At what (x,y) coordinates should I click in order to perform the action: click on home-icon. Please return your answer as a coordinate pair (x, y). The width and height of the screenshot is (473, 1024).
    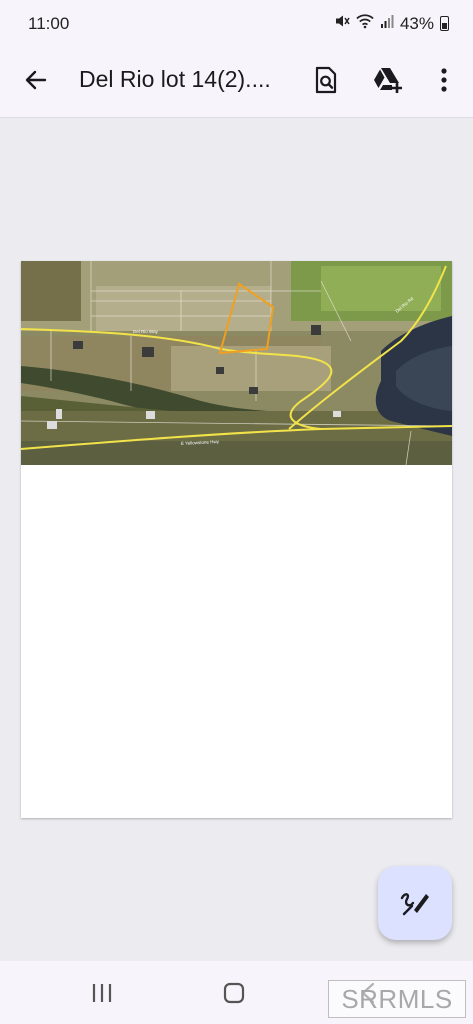
    Looking at the image, I should click on (234, 993).